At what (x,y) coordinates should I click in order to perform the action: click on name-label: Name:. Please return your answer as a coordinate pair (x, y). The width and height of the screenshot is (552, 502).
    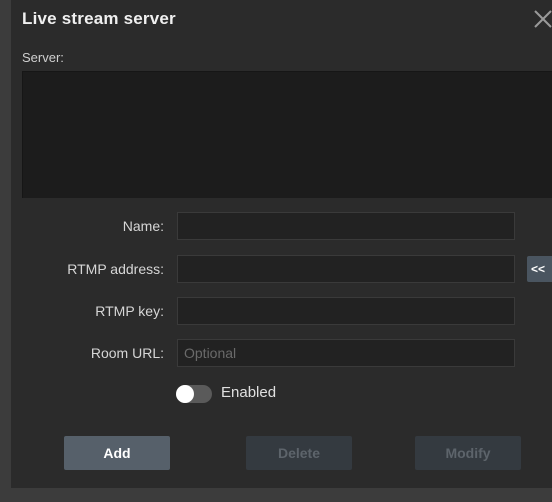
    Looking at the image, I should click on (143, 226).